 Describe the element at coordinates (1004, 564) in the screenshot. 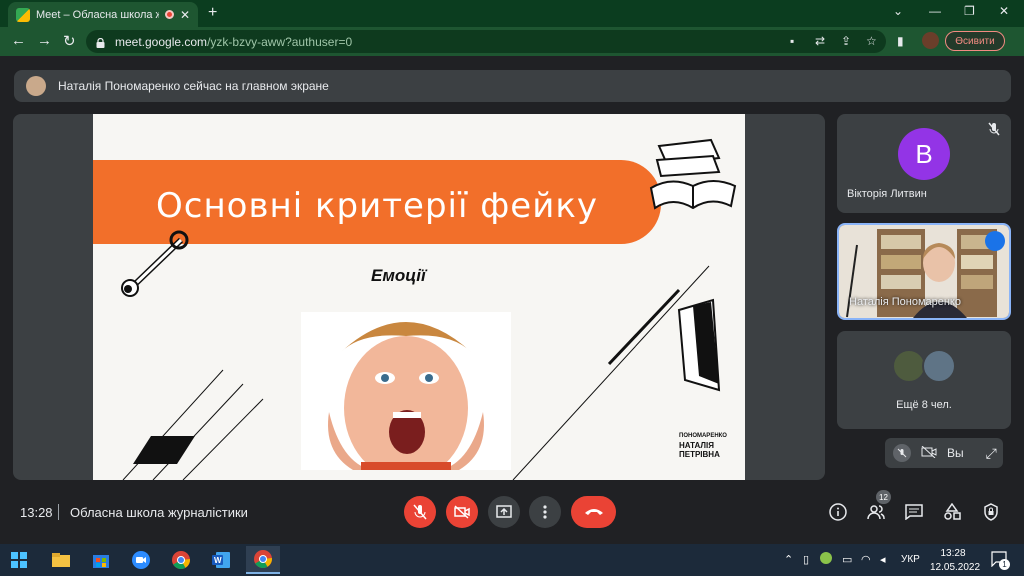

I see `notification-count-badge: 1` at that location.